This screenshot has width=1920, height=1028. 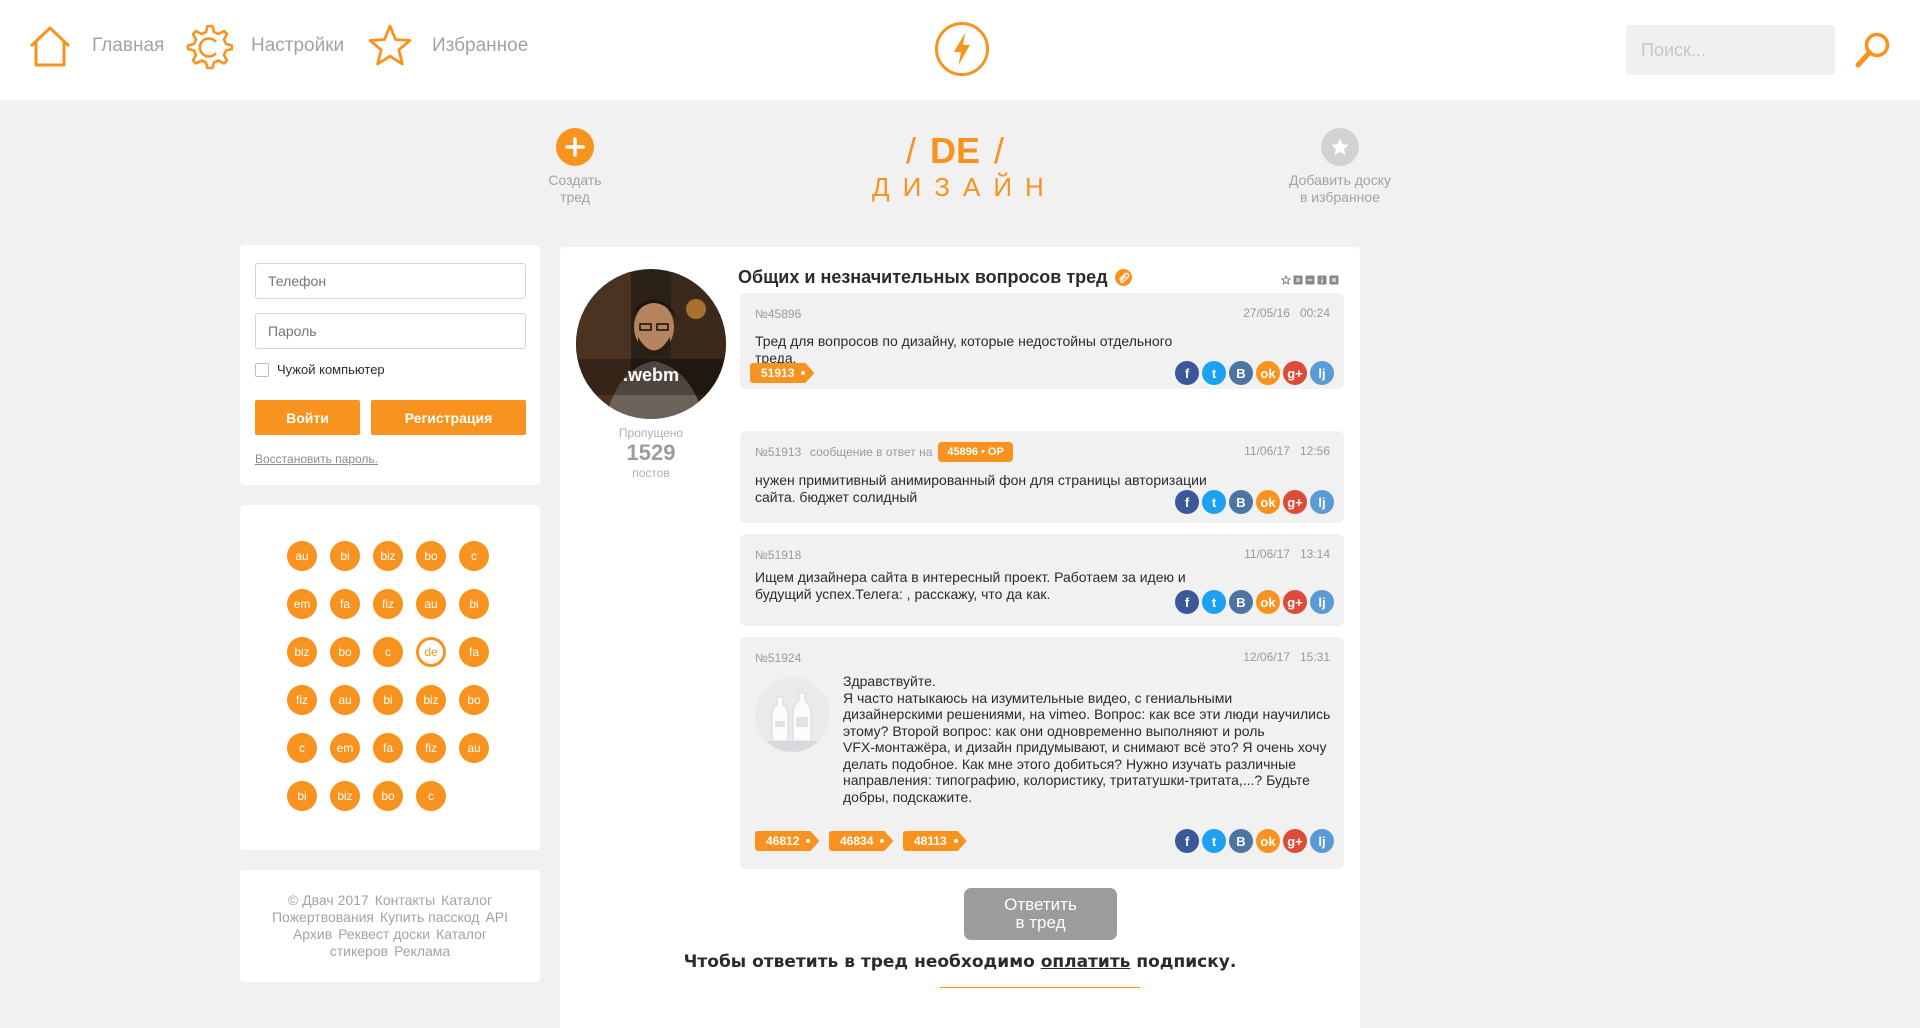 I want to click on create-thread-button: Создать тред, so click(x=575, y=167).